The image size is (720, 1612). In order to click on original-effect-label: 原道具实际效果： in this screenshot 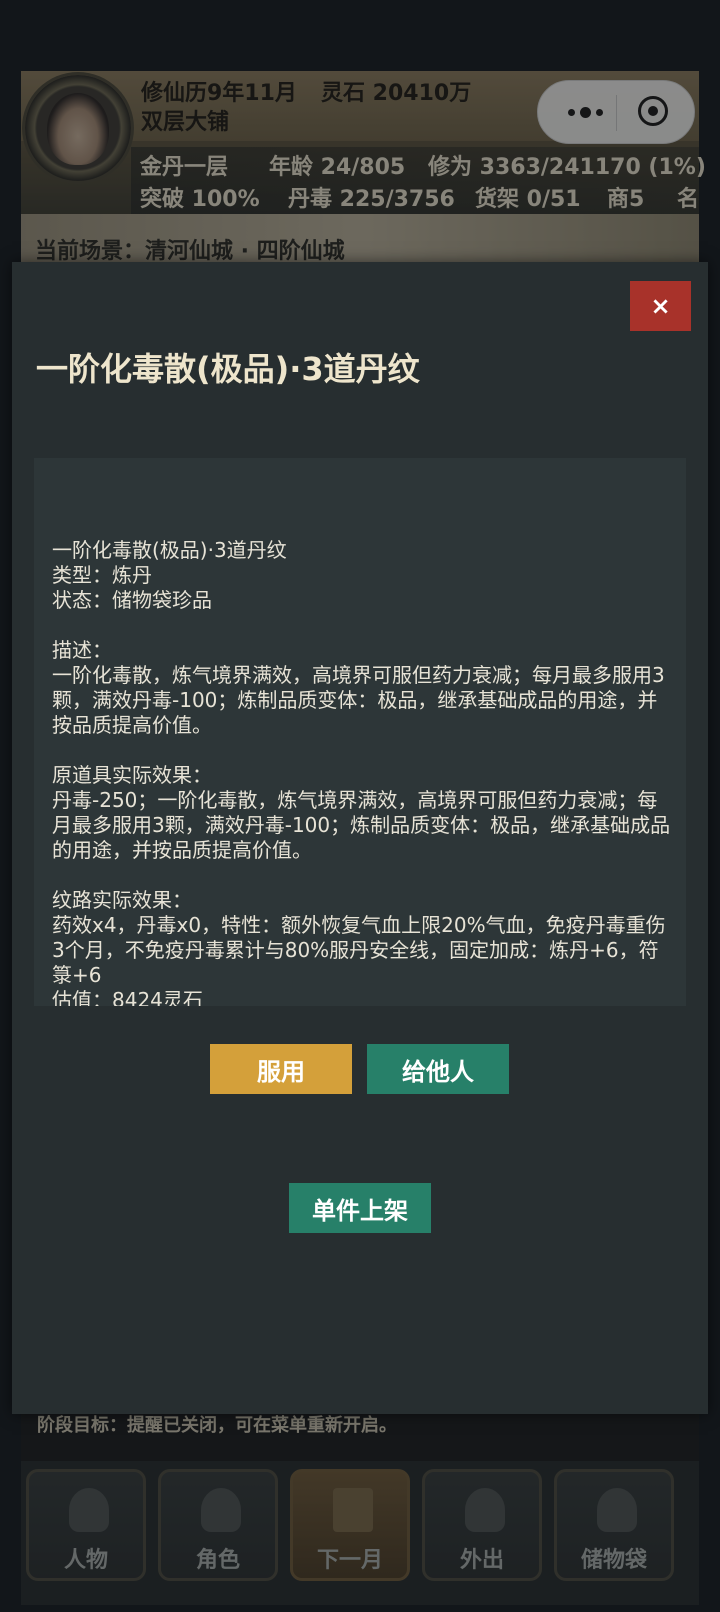, I will do `click(132, 775)`.